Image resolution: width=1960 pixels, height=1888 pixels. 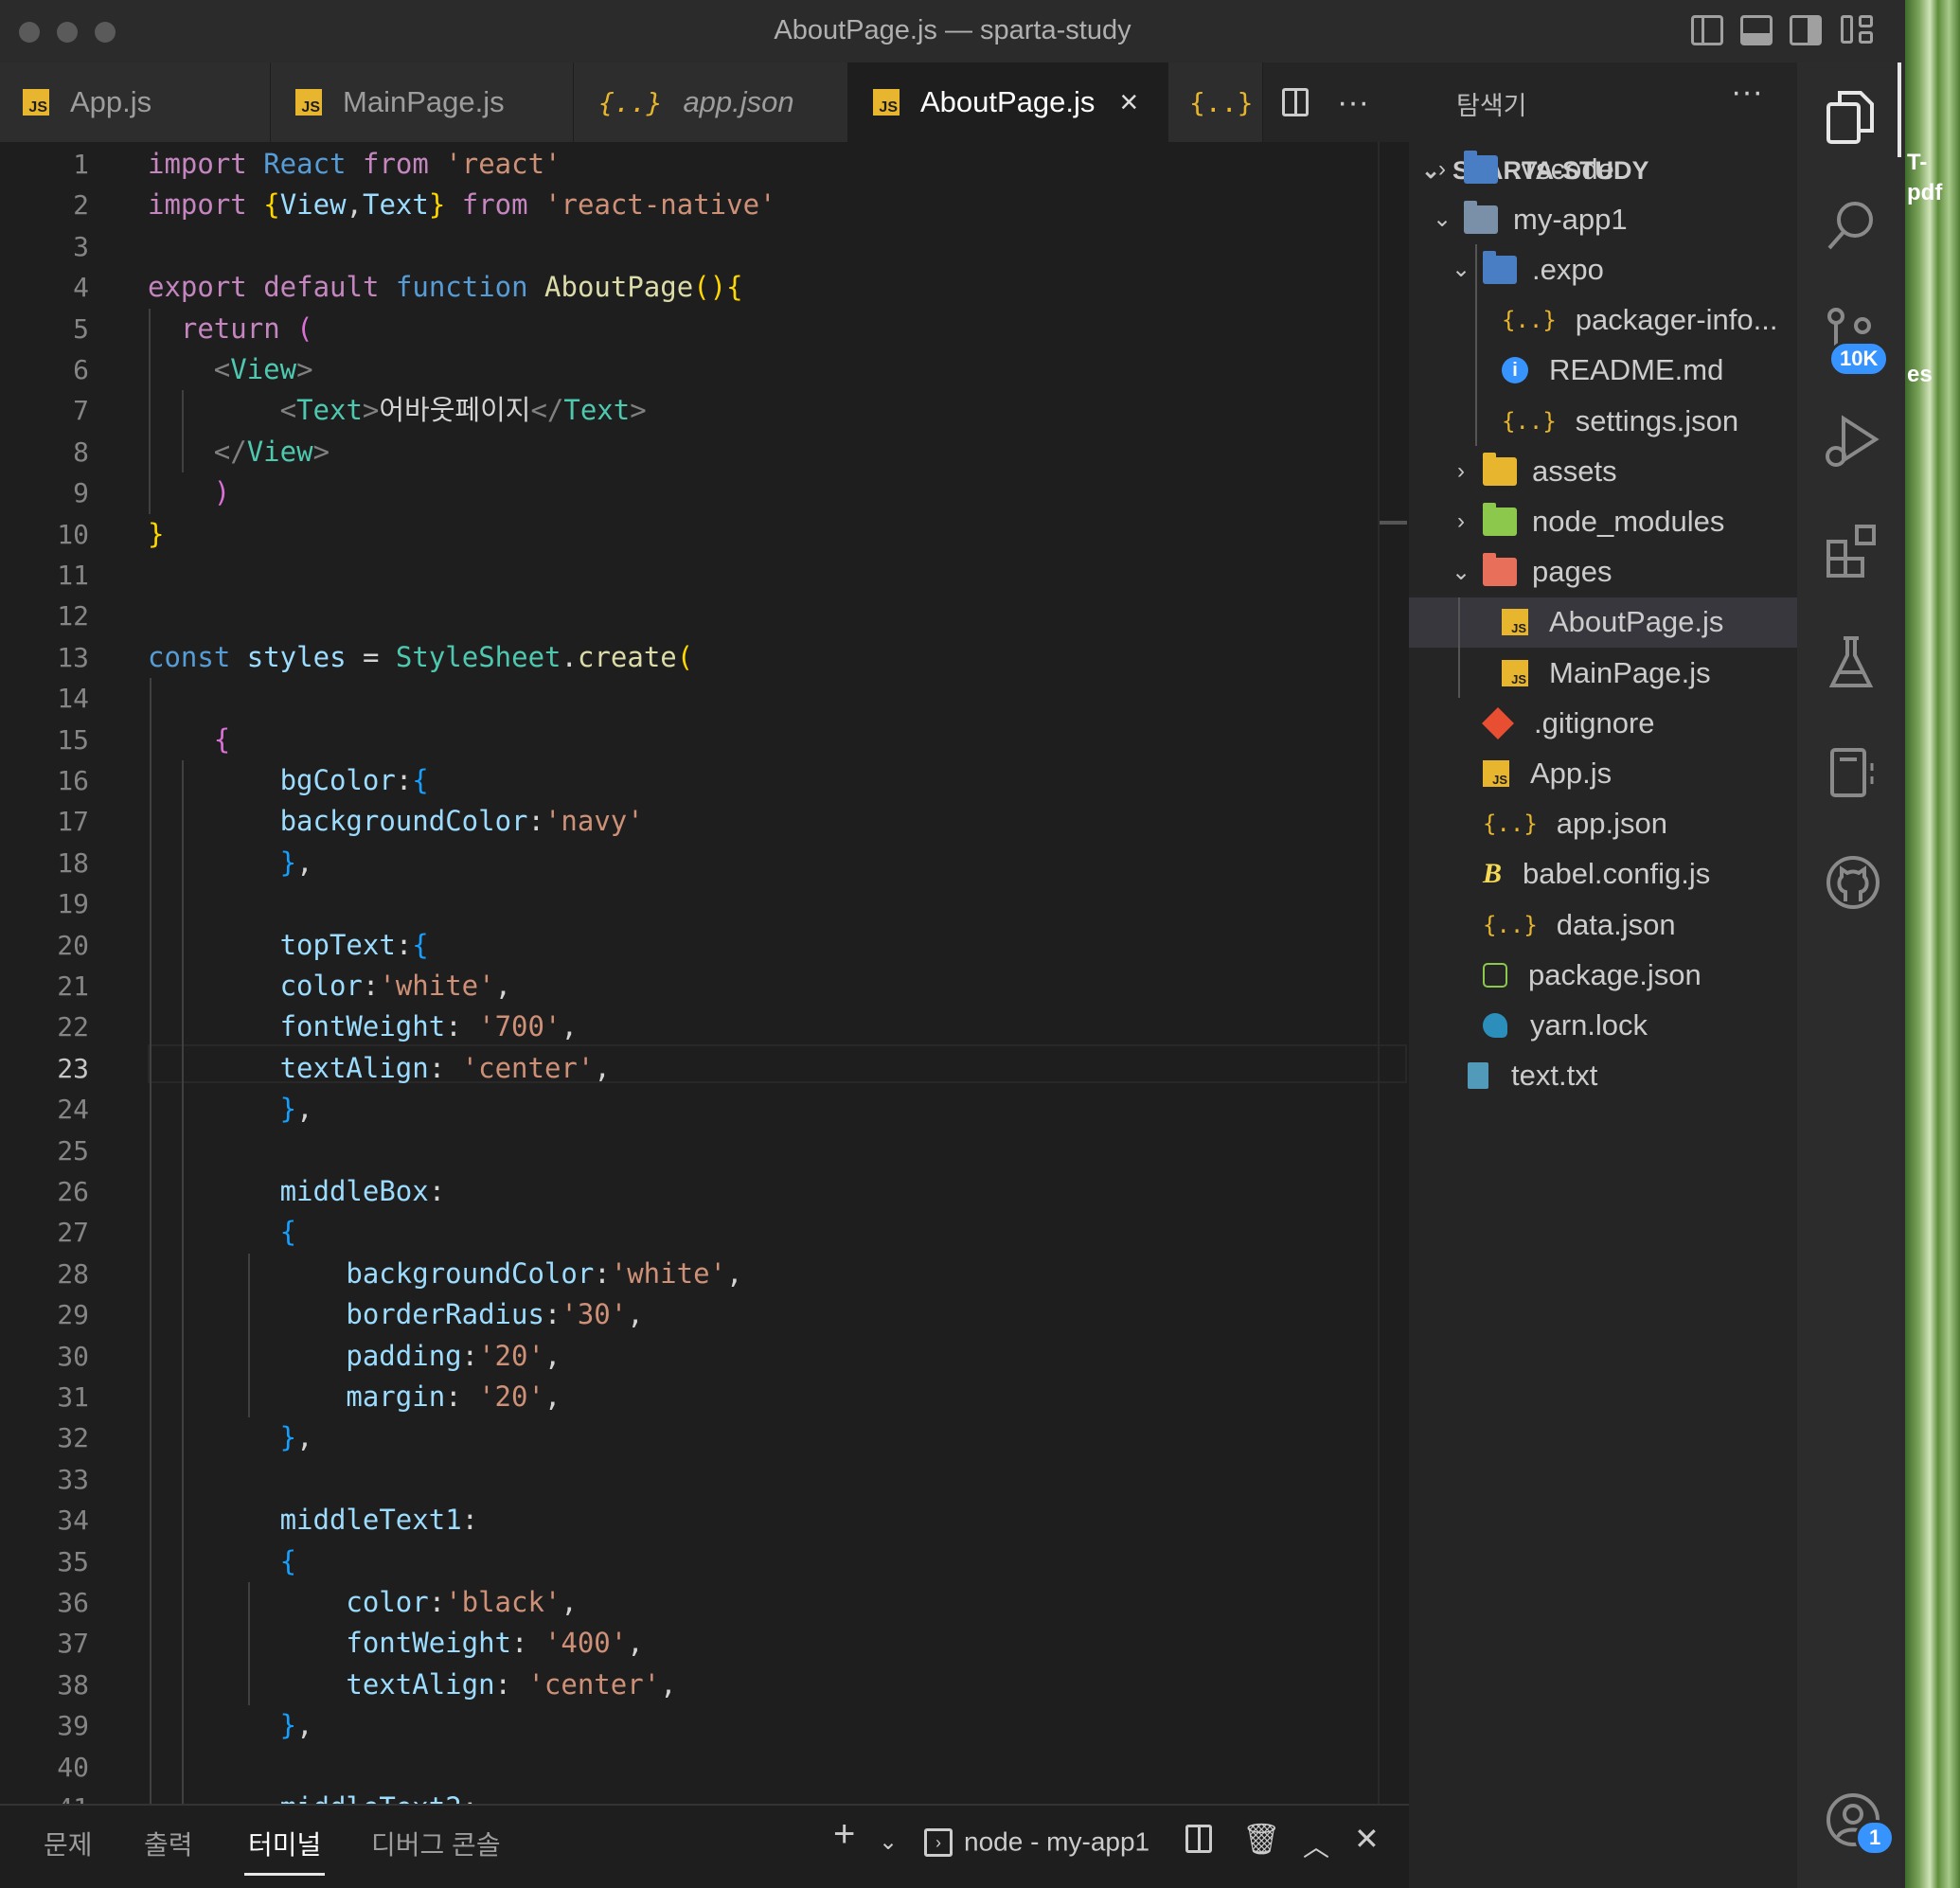 What do you see at coordinates (503, 205) in the screenshot?
I see `code-token: from` at bounding box center [503, 205].